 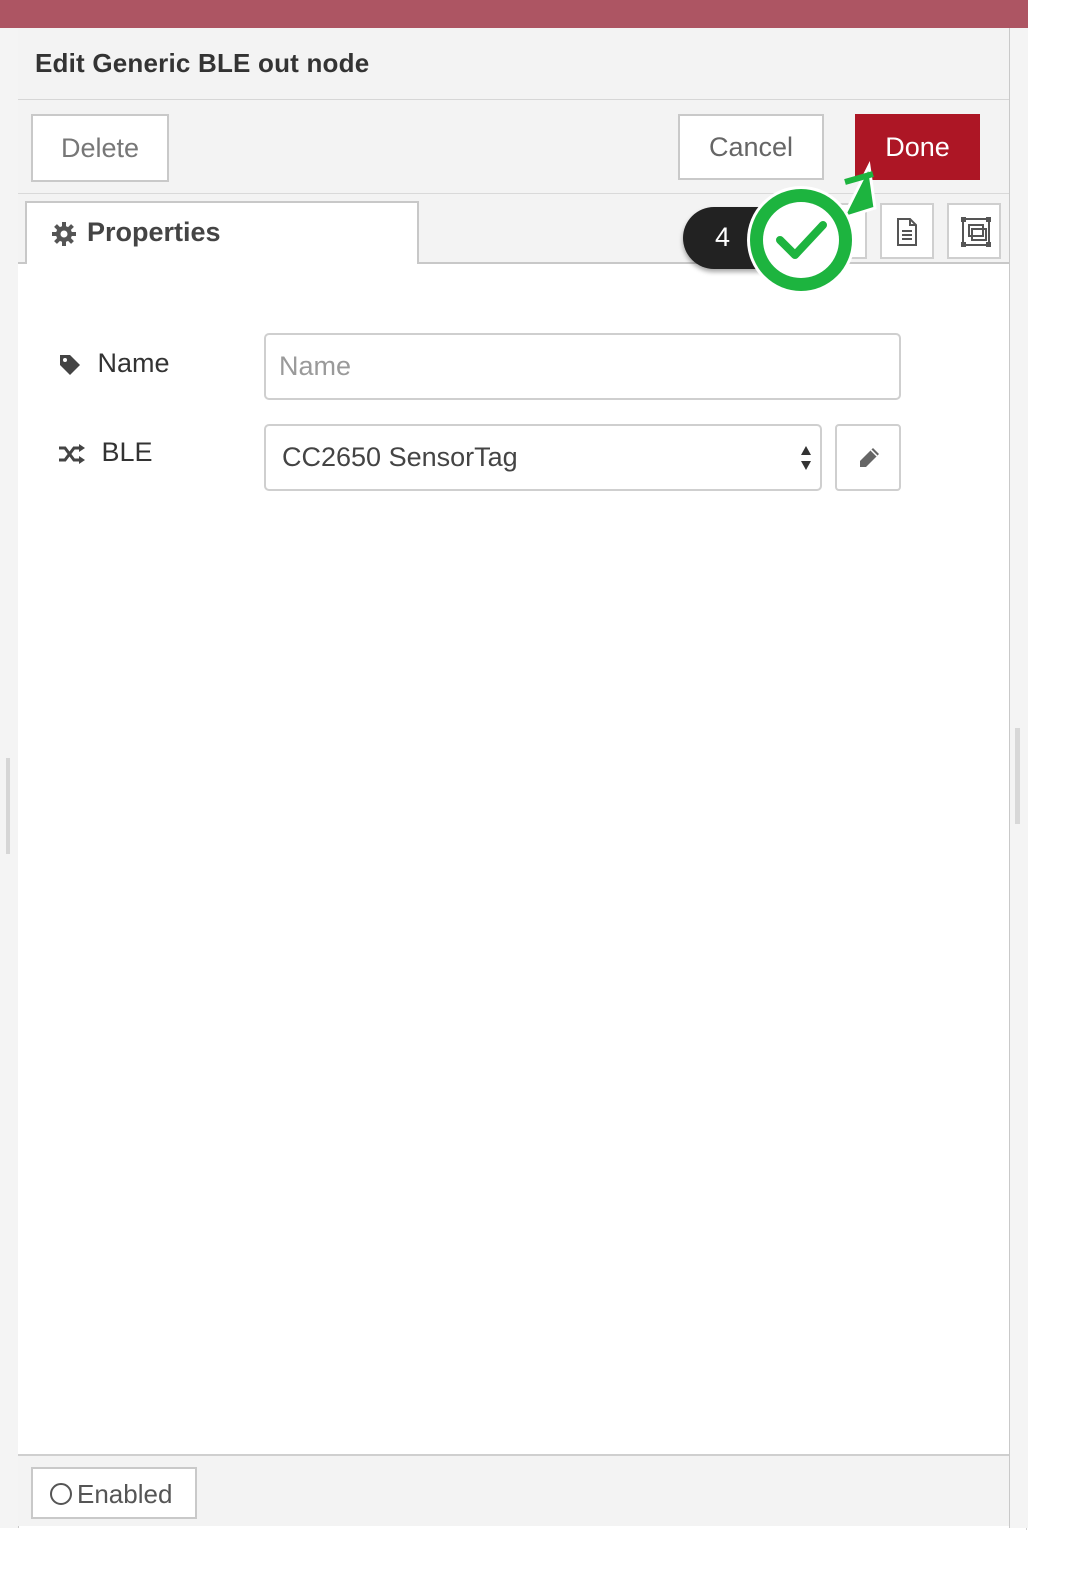 What do you see at coordinates (513, 1490) in the screenshot?
I see `tray-footer: Enabled` at bounding box center [513, 1490].